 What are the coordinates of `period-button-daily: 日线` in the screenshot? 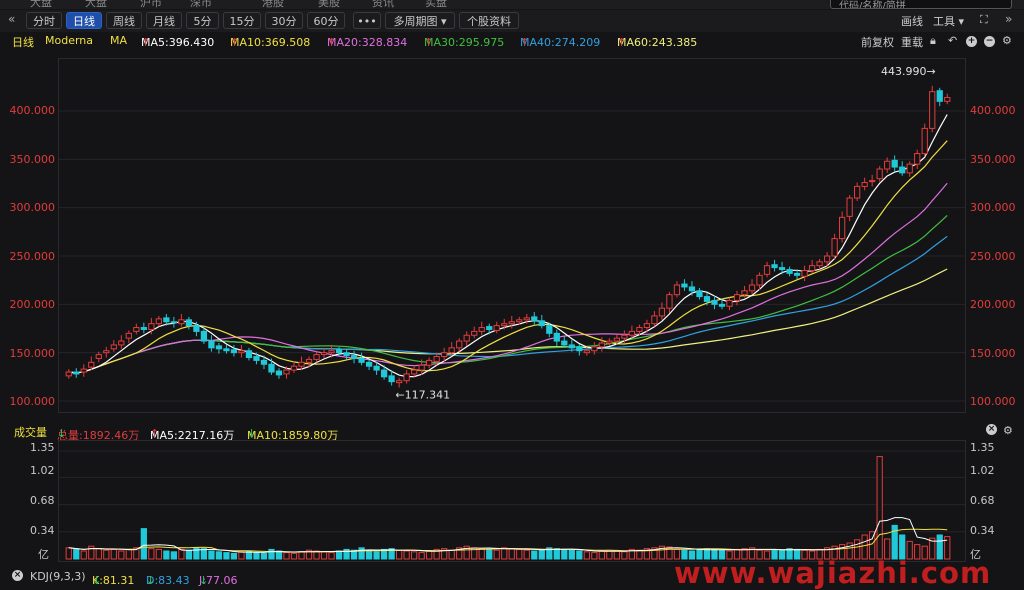 It's located at (84, 20).